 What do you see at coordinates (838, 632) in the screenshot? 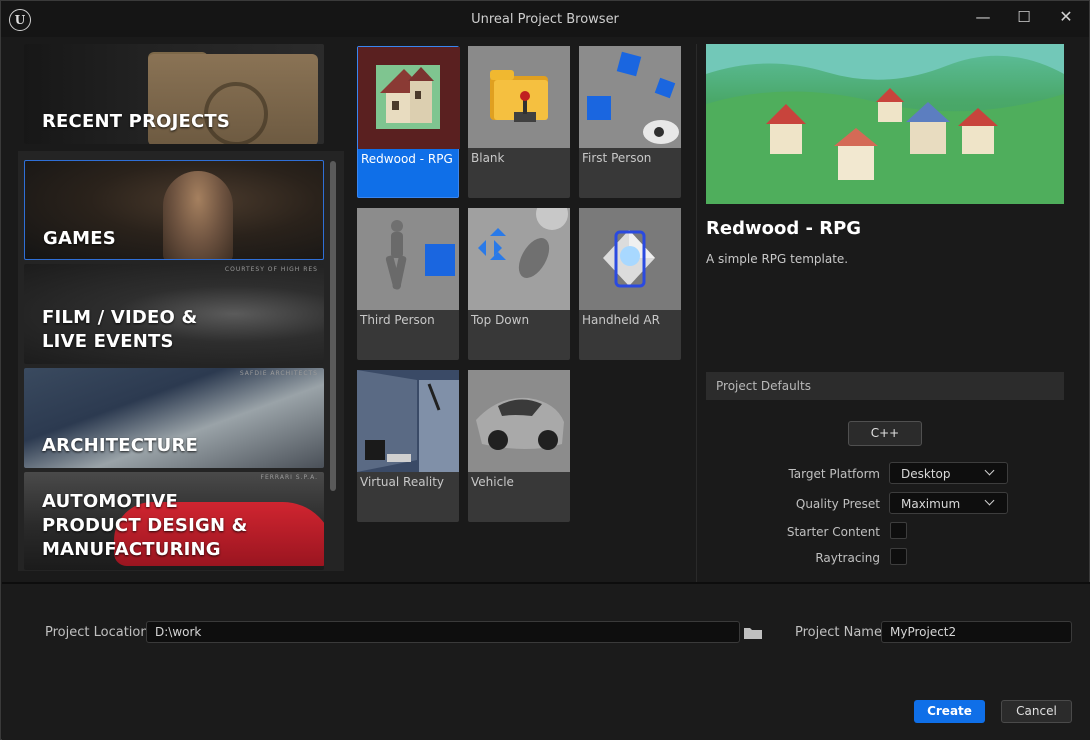
I see `project-name-label: Project Name` at bounding box center [838, 632].